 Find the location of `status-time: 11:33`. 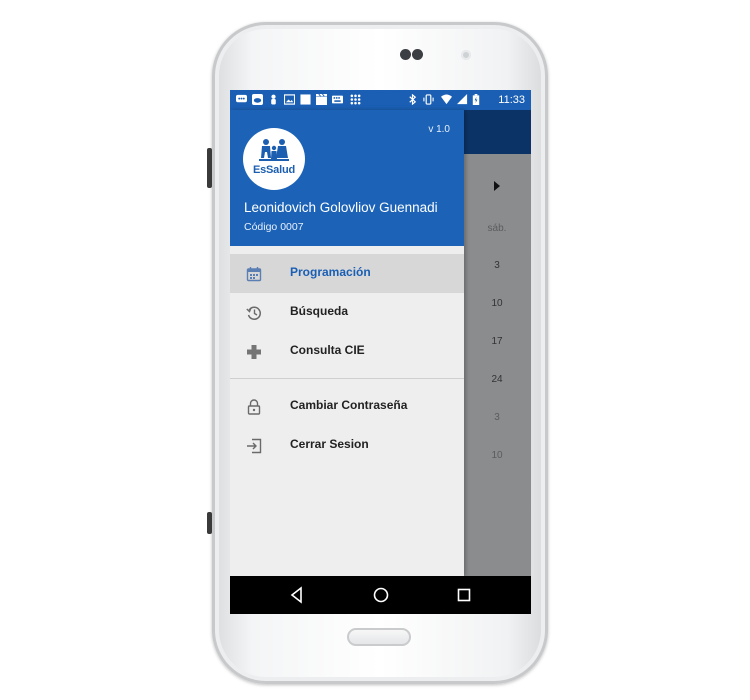

status-time: 11:33 is located at coordinates (511, 100).